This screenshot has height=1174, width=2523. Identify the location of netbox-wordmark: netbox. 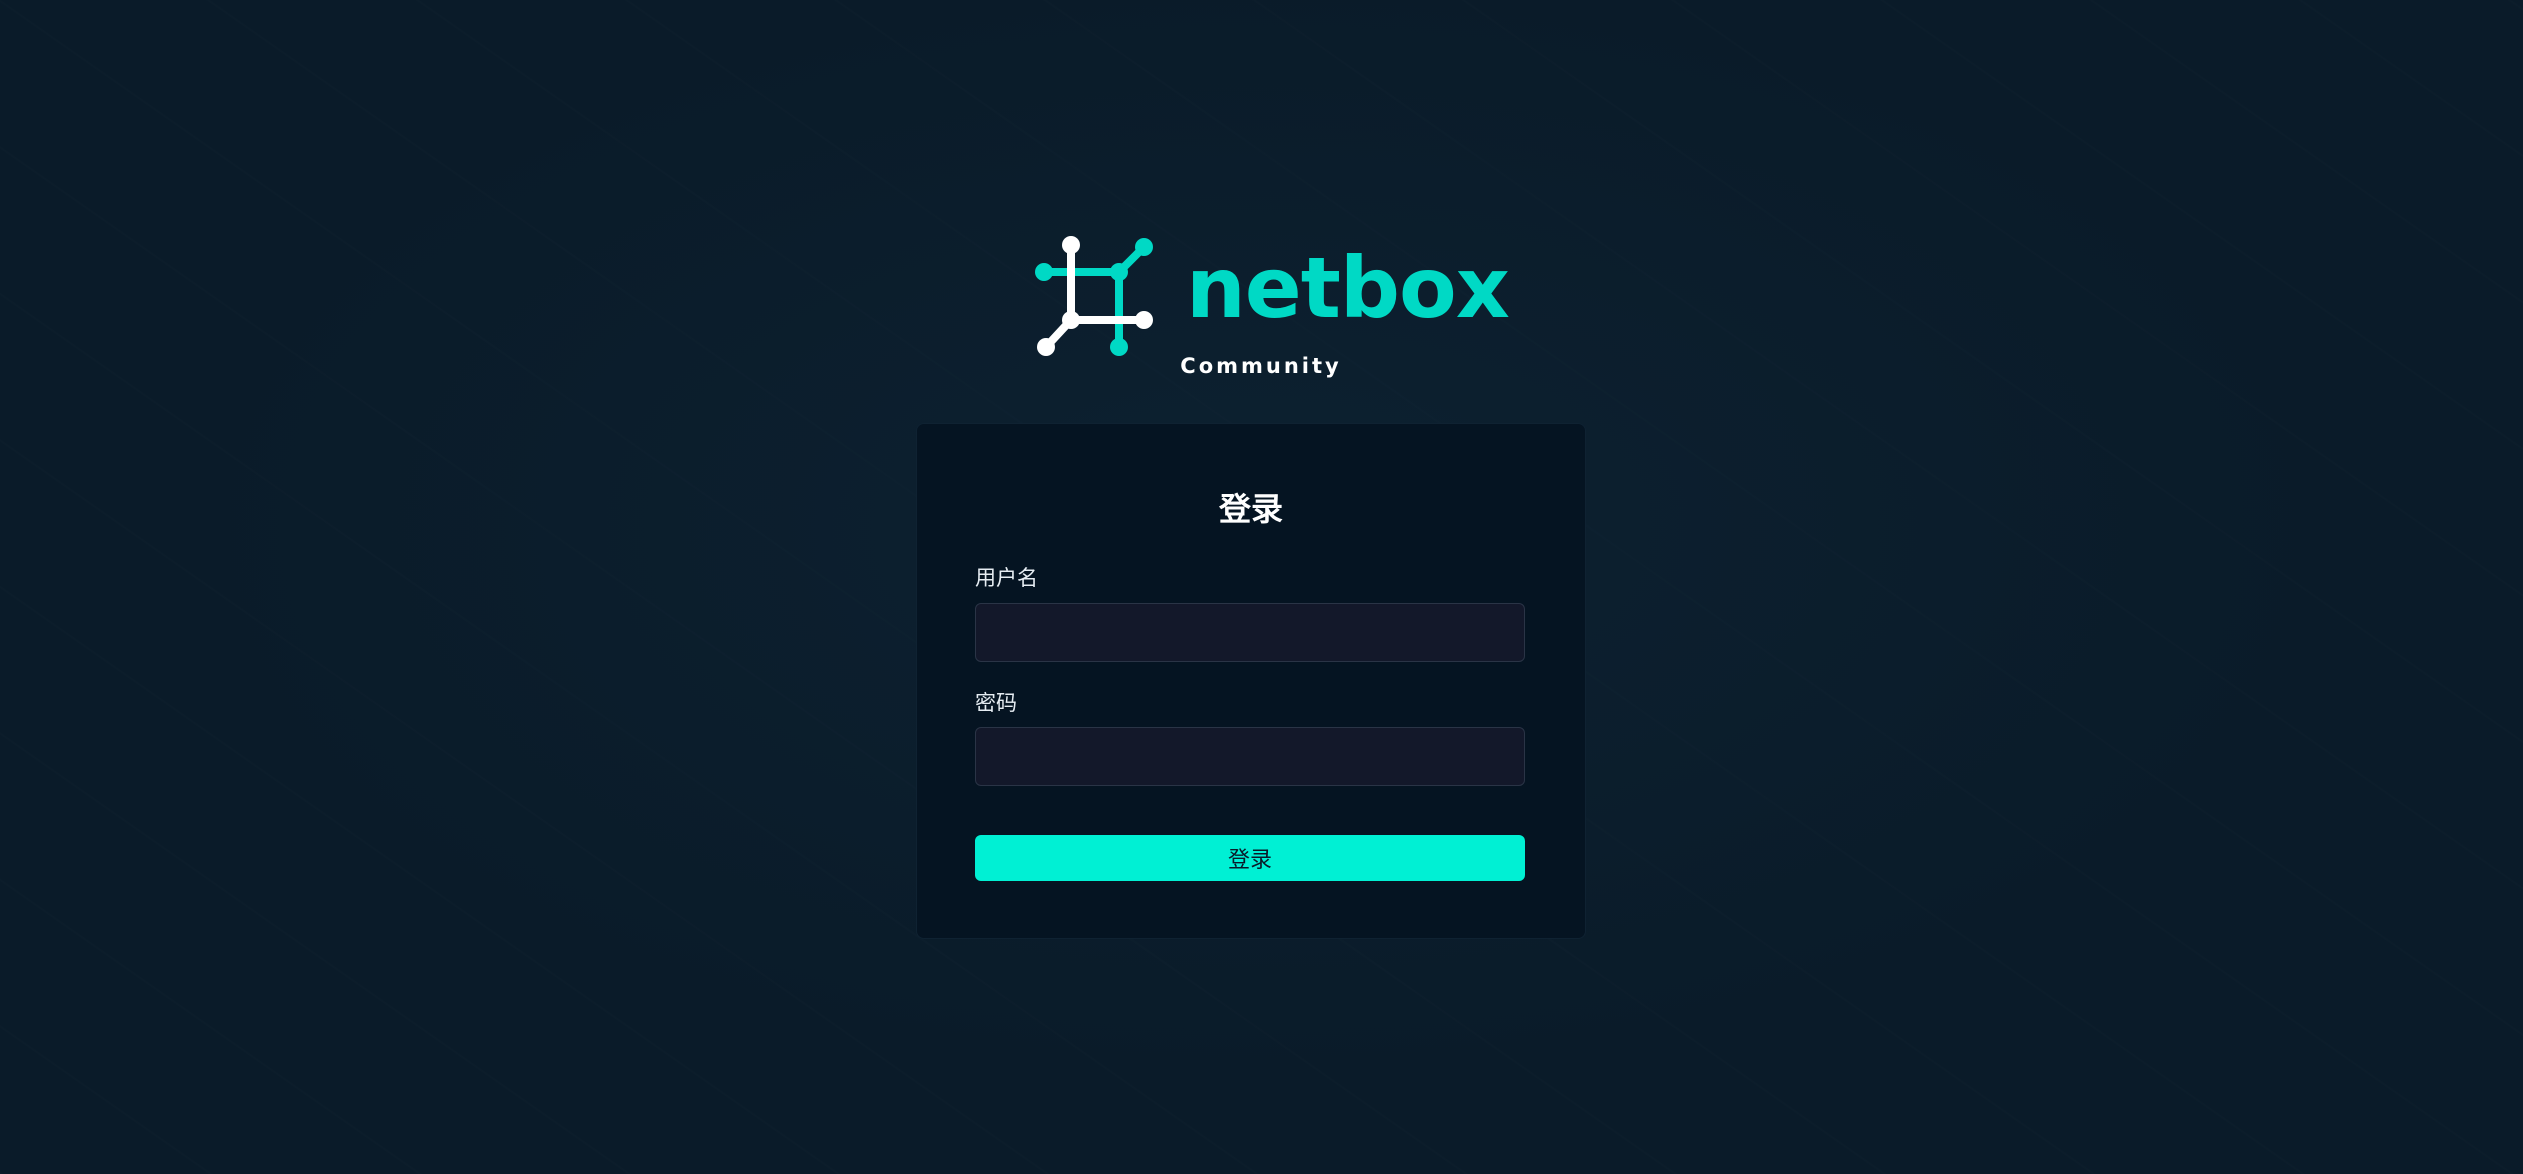
(1348, 288).